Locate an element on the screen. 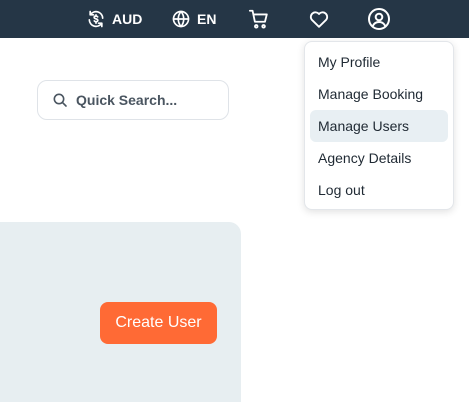 The height and width of the screenshot is (402, 469). currency-exchange-icon is located at coordinates (96, 19).